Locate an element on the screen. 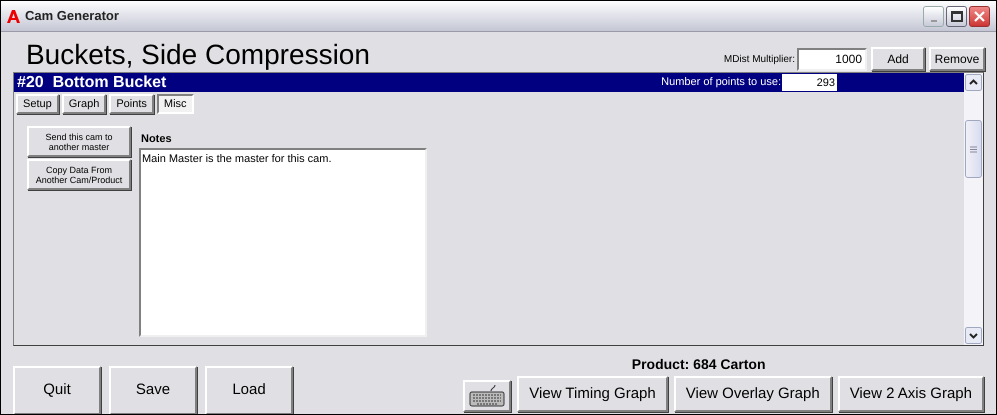 This screenshot has height=415, width=997. scroll-thumb is located at coordinates (973, 149).